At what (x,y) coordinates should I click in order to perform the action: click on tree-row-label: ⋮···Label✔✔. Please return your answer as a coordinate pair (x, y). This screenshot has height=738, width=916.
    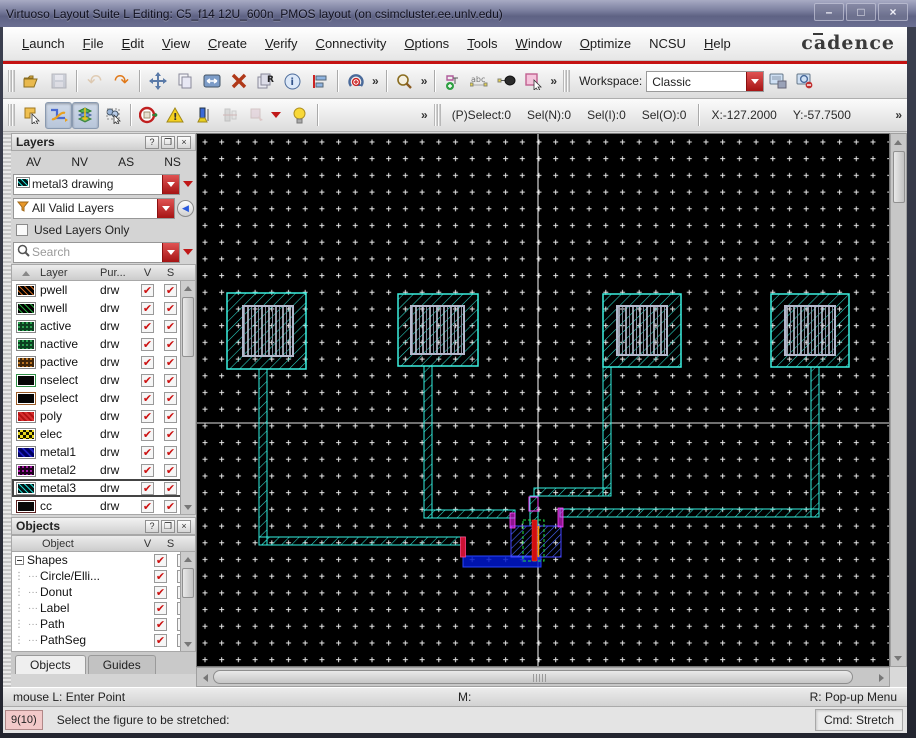
    Looking at the image, I should click on (103, 608).